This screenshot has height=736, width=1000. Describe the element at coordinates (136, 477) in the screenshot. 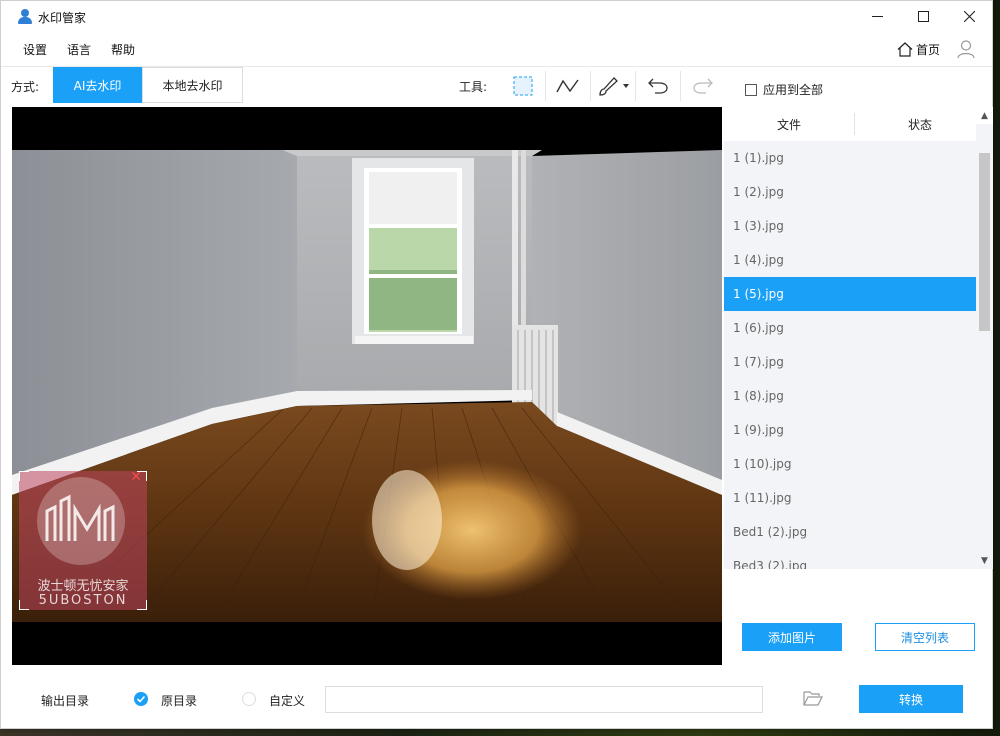

I see `watermark-remove-icon: ✕` at that location.